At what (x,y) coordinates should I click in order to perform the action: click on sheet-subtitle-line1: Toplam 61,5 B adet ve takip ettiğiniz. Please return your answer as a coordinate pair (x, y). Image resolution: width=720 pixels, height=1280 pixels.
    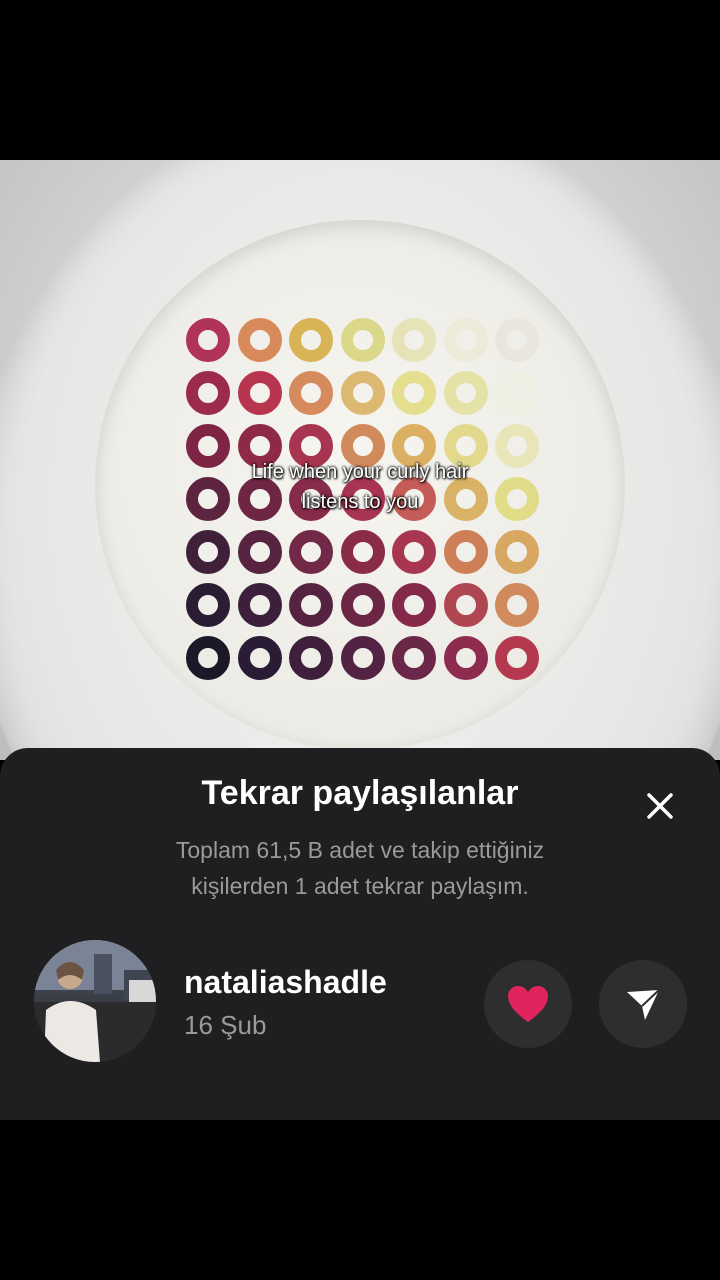
    Looking at the image, I should click on (360, 850).